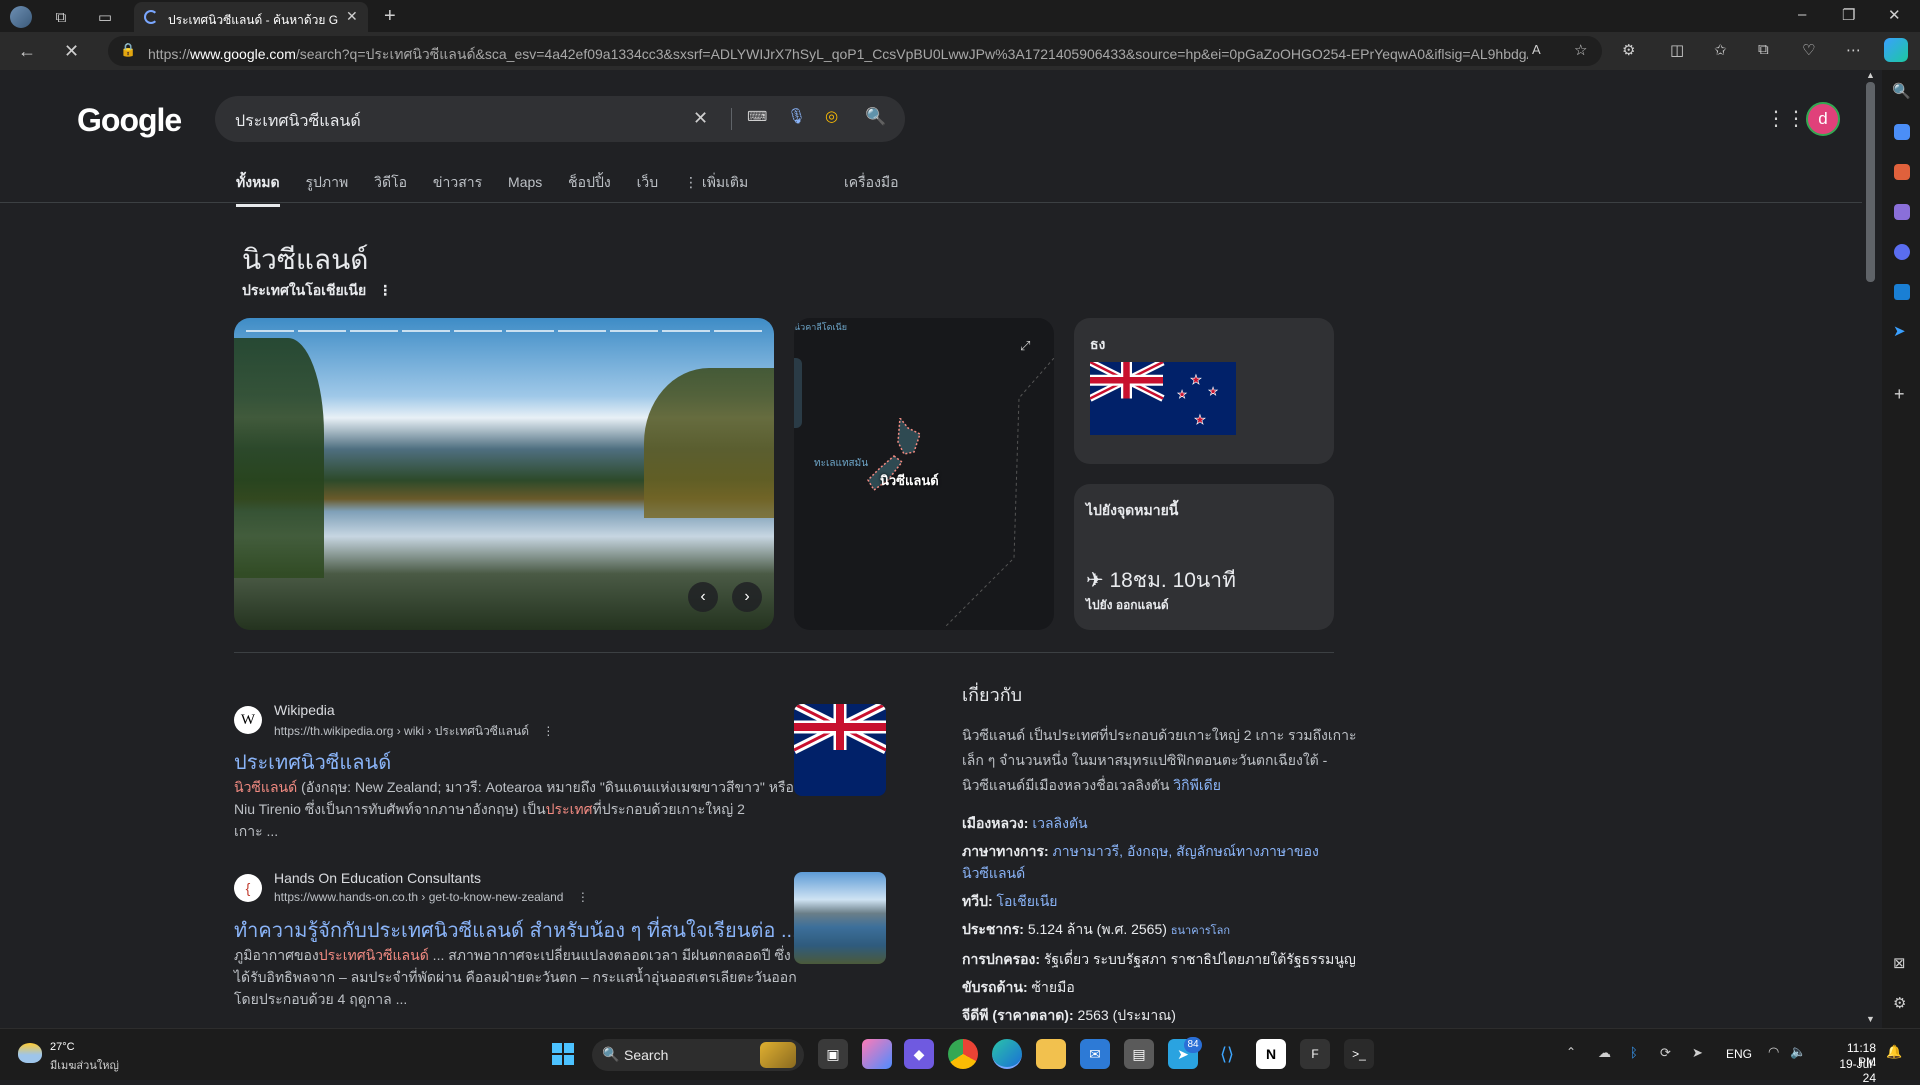 Image resolution: width=1920 pixels, height=1085 pixels. Describe the element at coordinates (1902, 172) in the screenshot. I see `sidebar-tools-icon` at that location.